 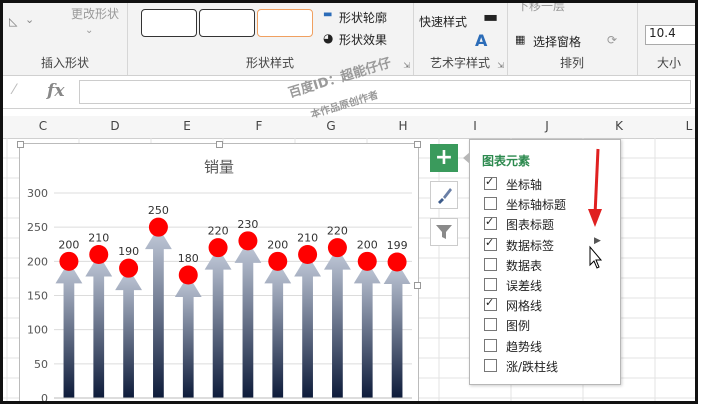 What do you see at coordinates (595, 218) in the screenshot?
I see `red-arrow-head` at bounding box center [595, 218].